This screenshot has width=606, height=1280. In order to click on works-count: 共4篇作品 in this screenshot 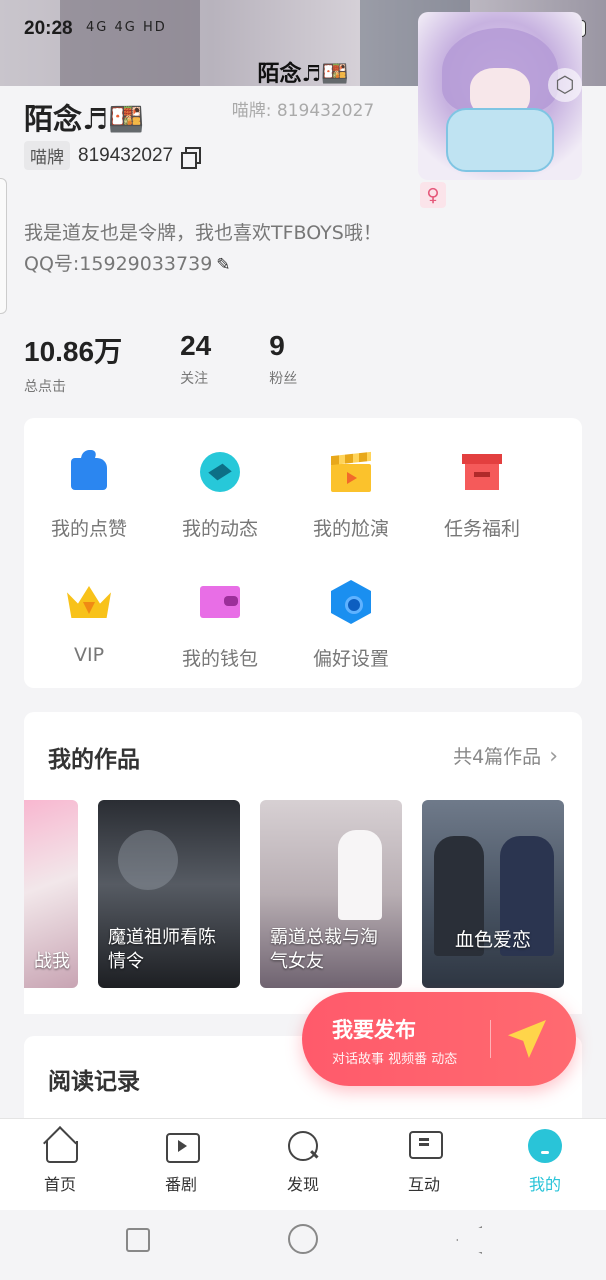, I will do `click(497, 757)`.